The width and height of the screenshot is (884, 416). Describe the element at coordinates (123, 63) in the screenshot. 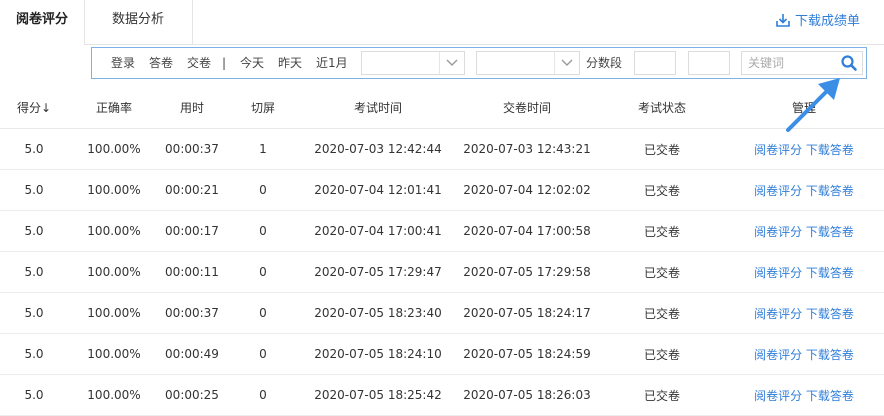

I see `filter-login: 登录` at that location.